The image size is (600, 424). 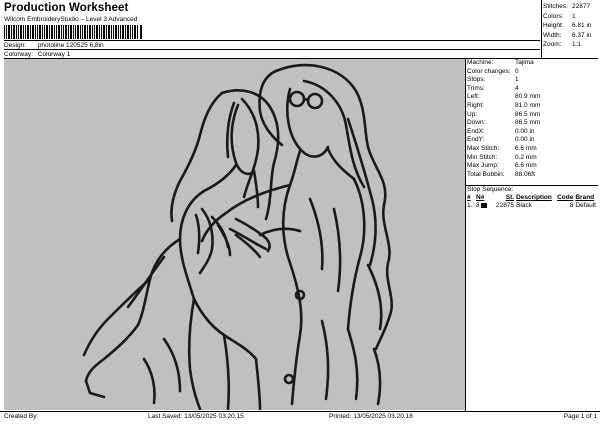 What do you see at coordinates (532, 80) in the screenshot?
I see `machine-row: Stops: 1` at bounding box center [532, 80].